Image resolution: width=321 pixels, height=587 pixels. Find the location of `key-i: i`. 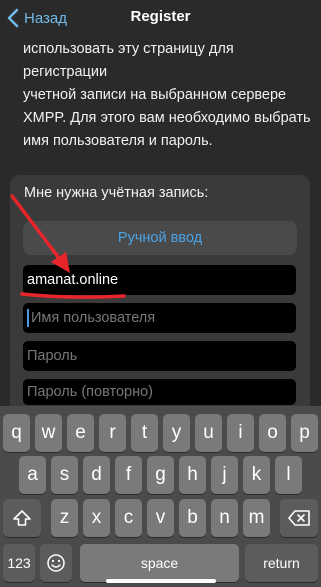

key-i: i is located at coordinates (240, 433).